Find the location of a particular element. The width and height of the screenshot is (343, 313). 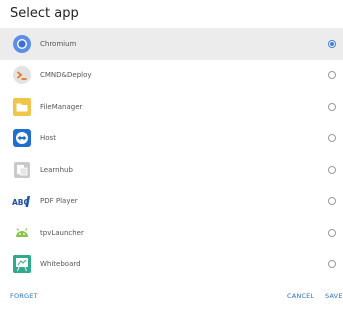

app-name: tpvLauncher is located at coordinates (62, 232).